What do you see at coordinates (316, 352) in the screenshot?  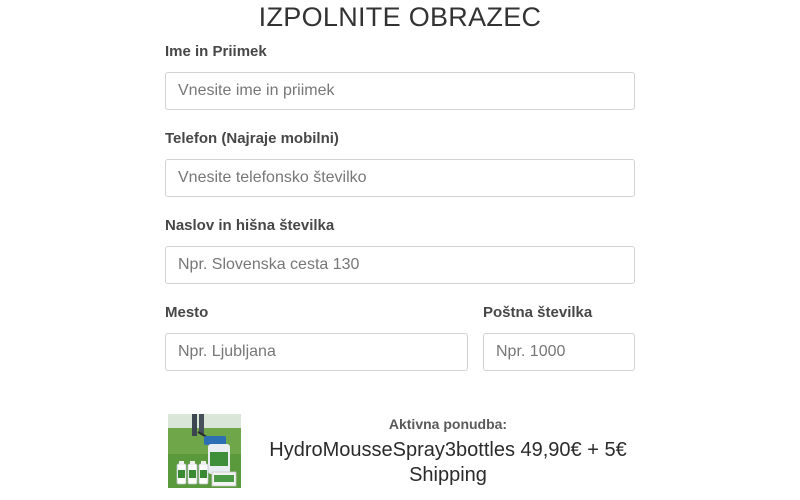 I see `city-input` at bounding box center [316, 352].